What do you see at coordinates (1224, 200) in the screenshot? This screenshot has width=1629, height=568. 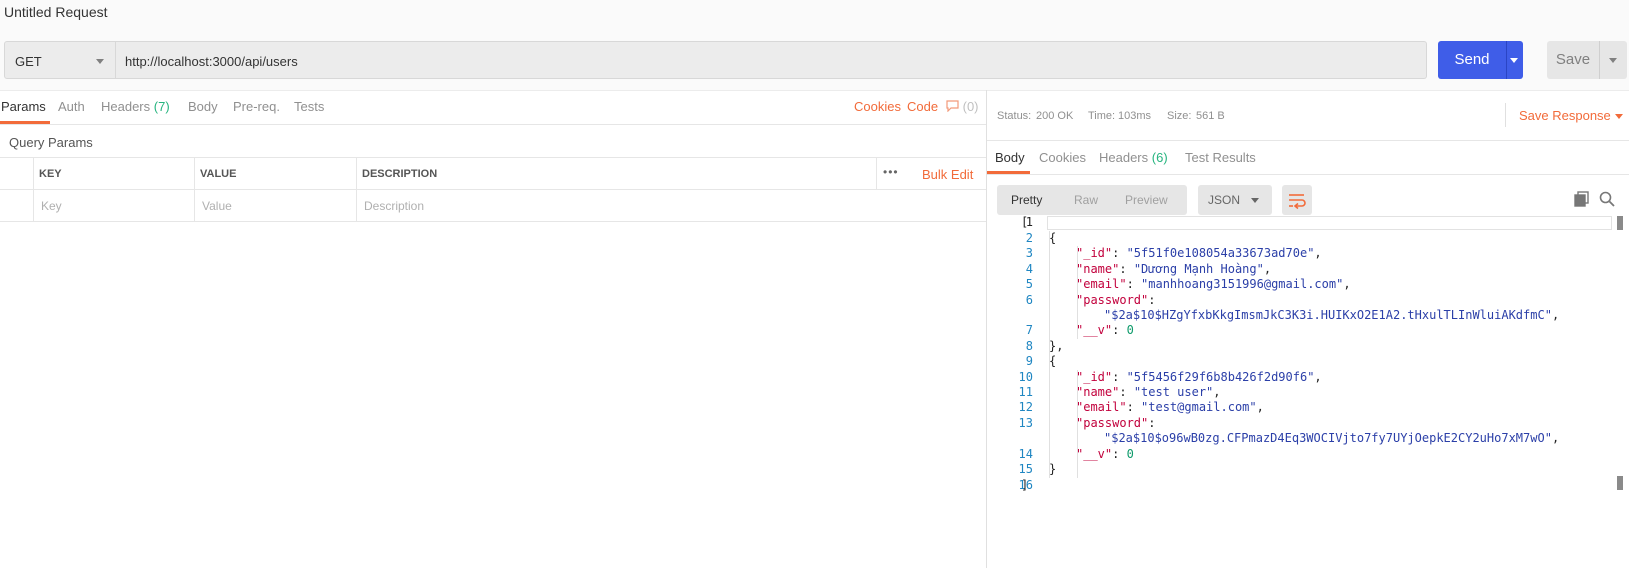 I see `format-value: JSON` at bounding box center [1224, 200].